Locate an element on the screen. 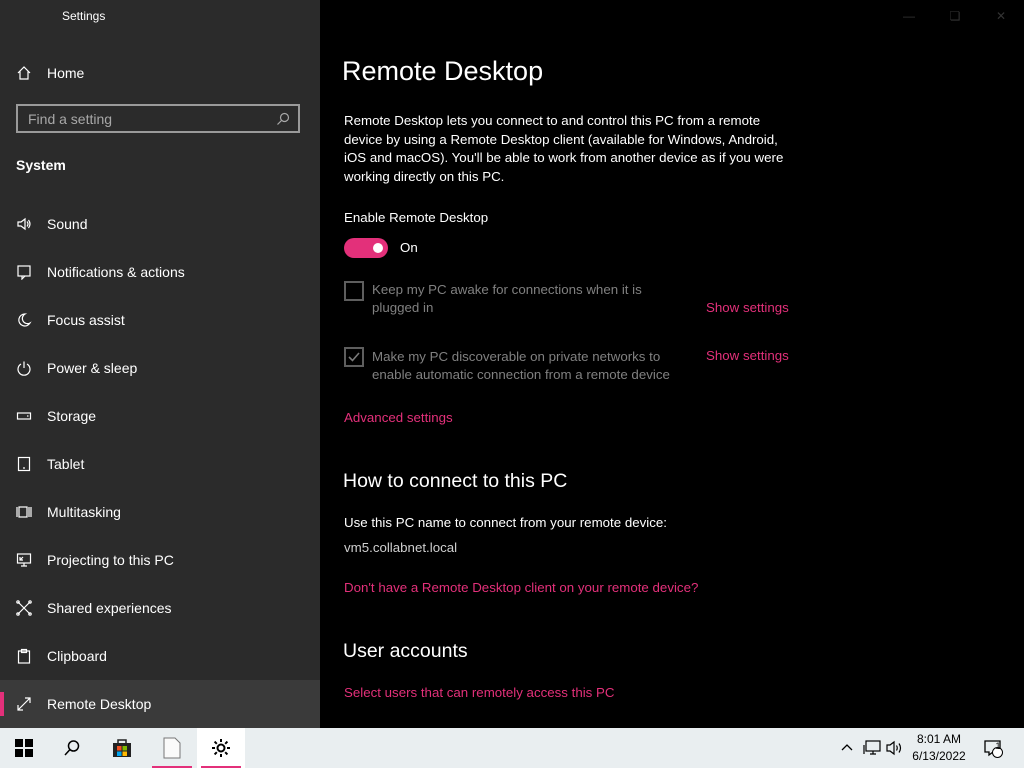 This screenshot has width=1024, height=768. sidebar-item-label: Power & sleep is located at coordinates (92, 368).